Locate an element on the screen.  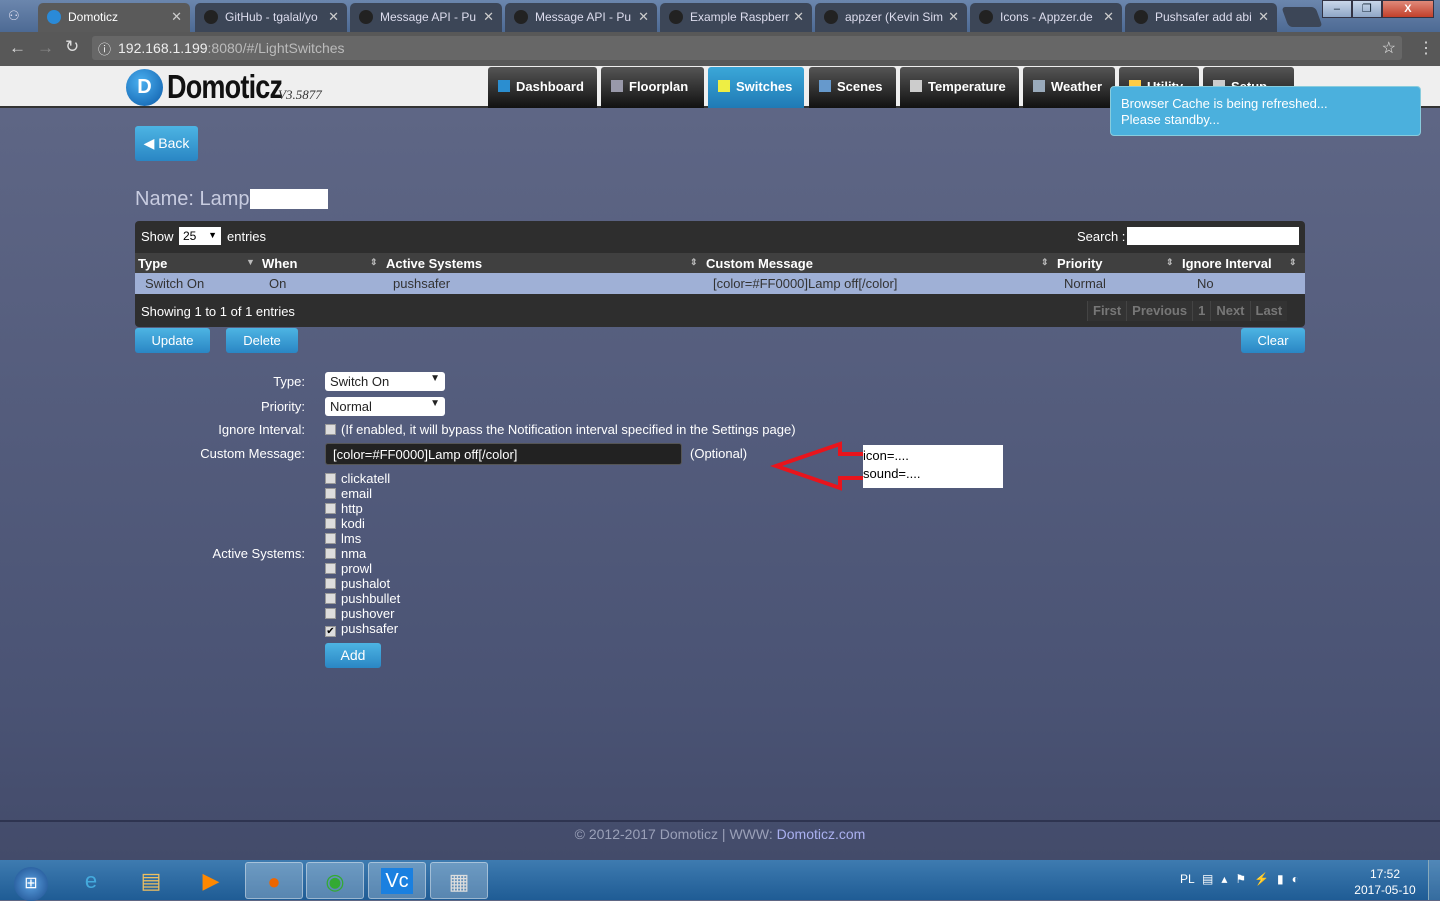
page-first-button: First is located at coordinates (1106, 311).